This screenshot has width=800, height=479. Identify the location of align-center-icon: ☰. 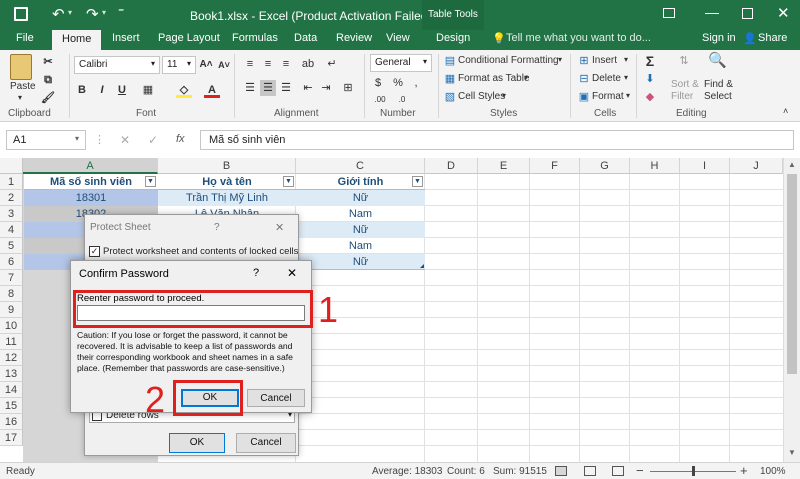
(268, 88).